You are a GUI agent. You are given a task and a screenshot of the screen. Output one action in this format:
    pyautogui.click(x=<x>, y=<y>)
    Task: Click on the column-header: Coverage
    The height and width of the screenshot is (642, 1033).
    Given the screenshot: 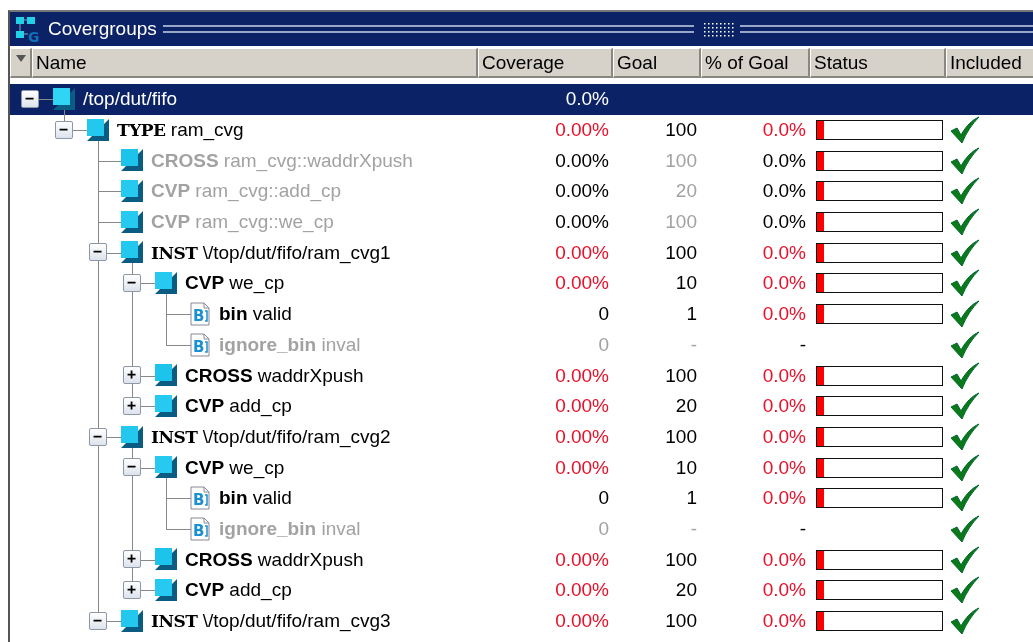 What is the action you would take?
    pyautogui.click(x=545, y=63)
    